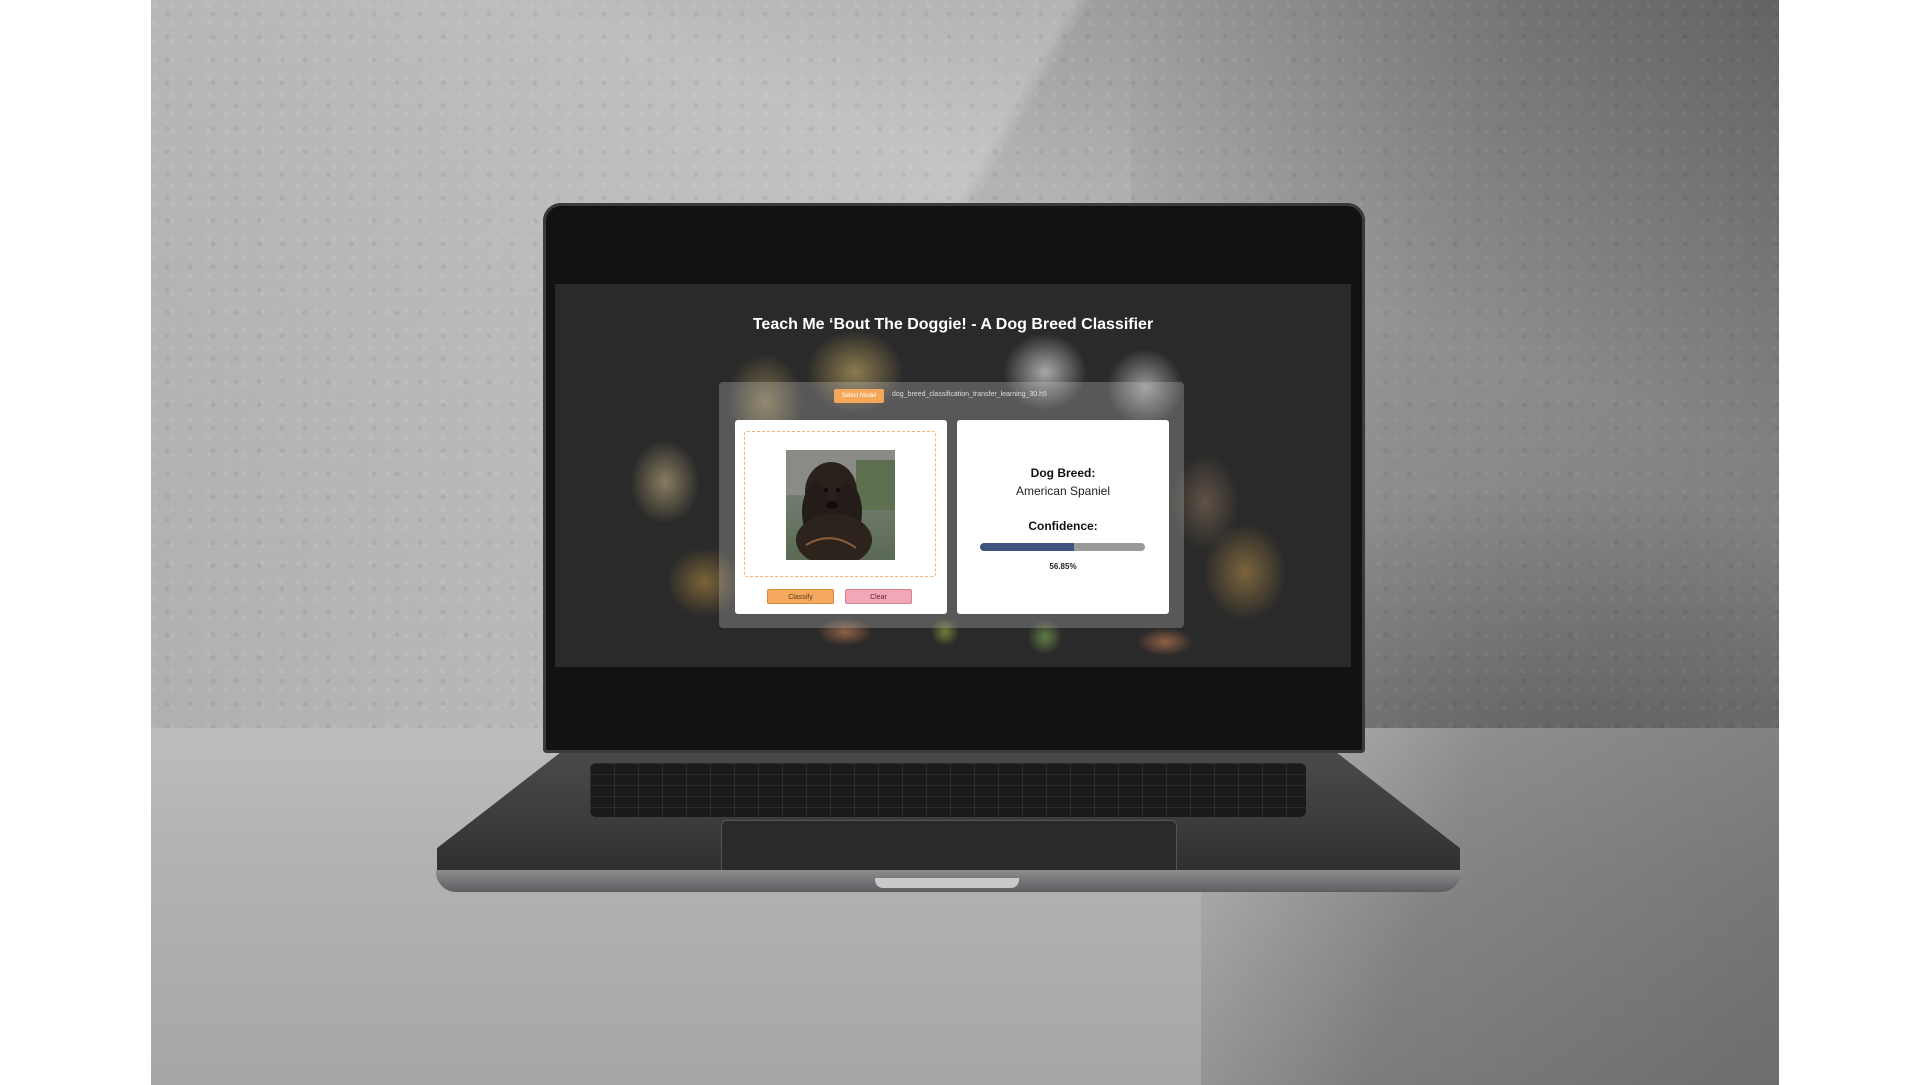 The width and height of the screenshot is (1920, 1085). What do you see at coordinates (1027, 547) in the screenshot?
I see `confidence-bar-fill` at bounding box center [1027, 547].